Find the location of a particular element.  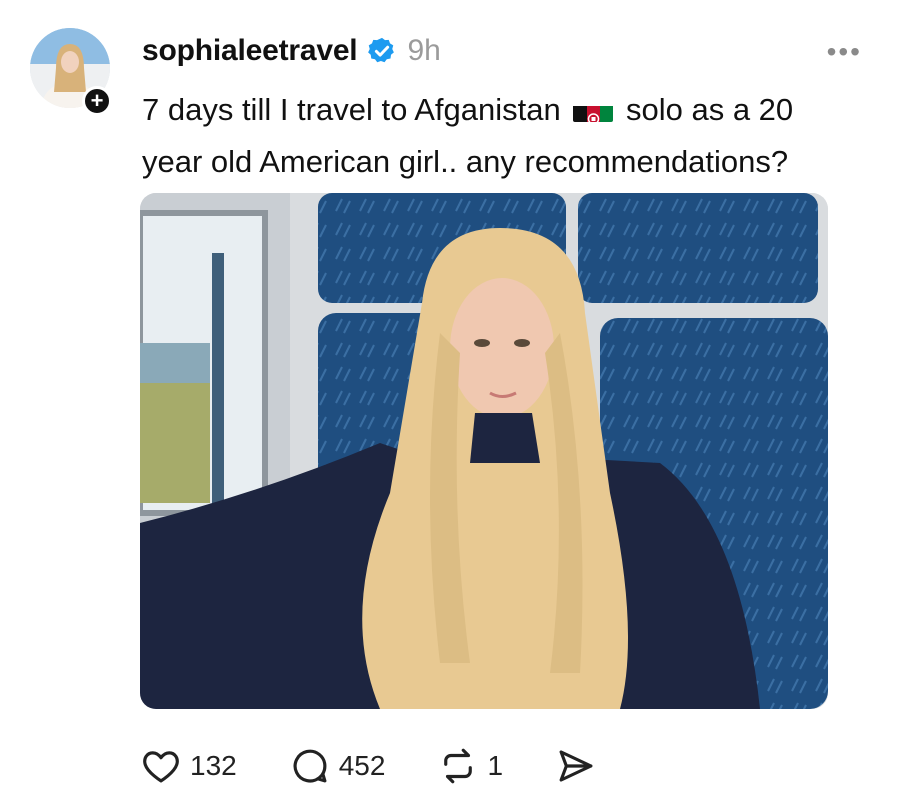

action-bar: 132 452 1 is located at coordinates (394, 766).